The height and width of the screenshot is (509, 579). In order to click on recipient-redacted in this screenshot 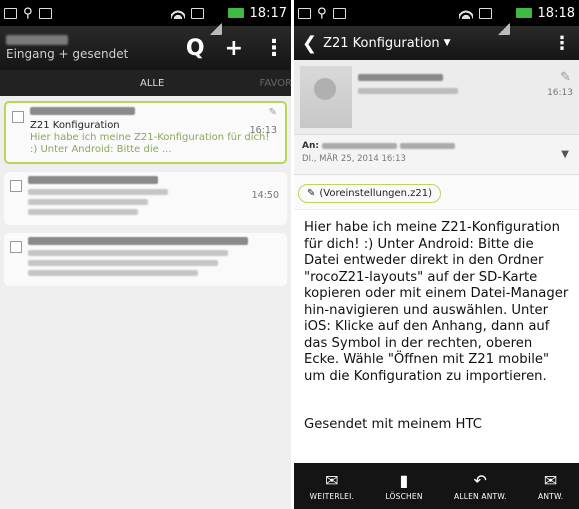, I will do `click(359, 146)`.